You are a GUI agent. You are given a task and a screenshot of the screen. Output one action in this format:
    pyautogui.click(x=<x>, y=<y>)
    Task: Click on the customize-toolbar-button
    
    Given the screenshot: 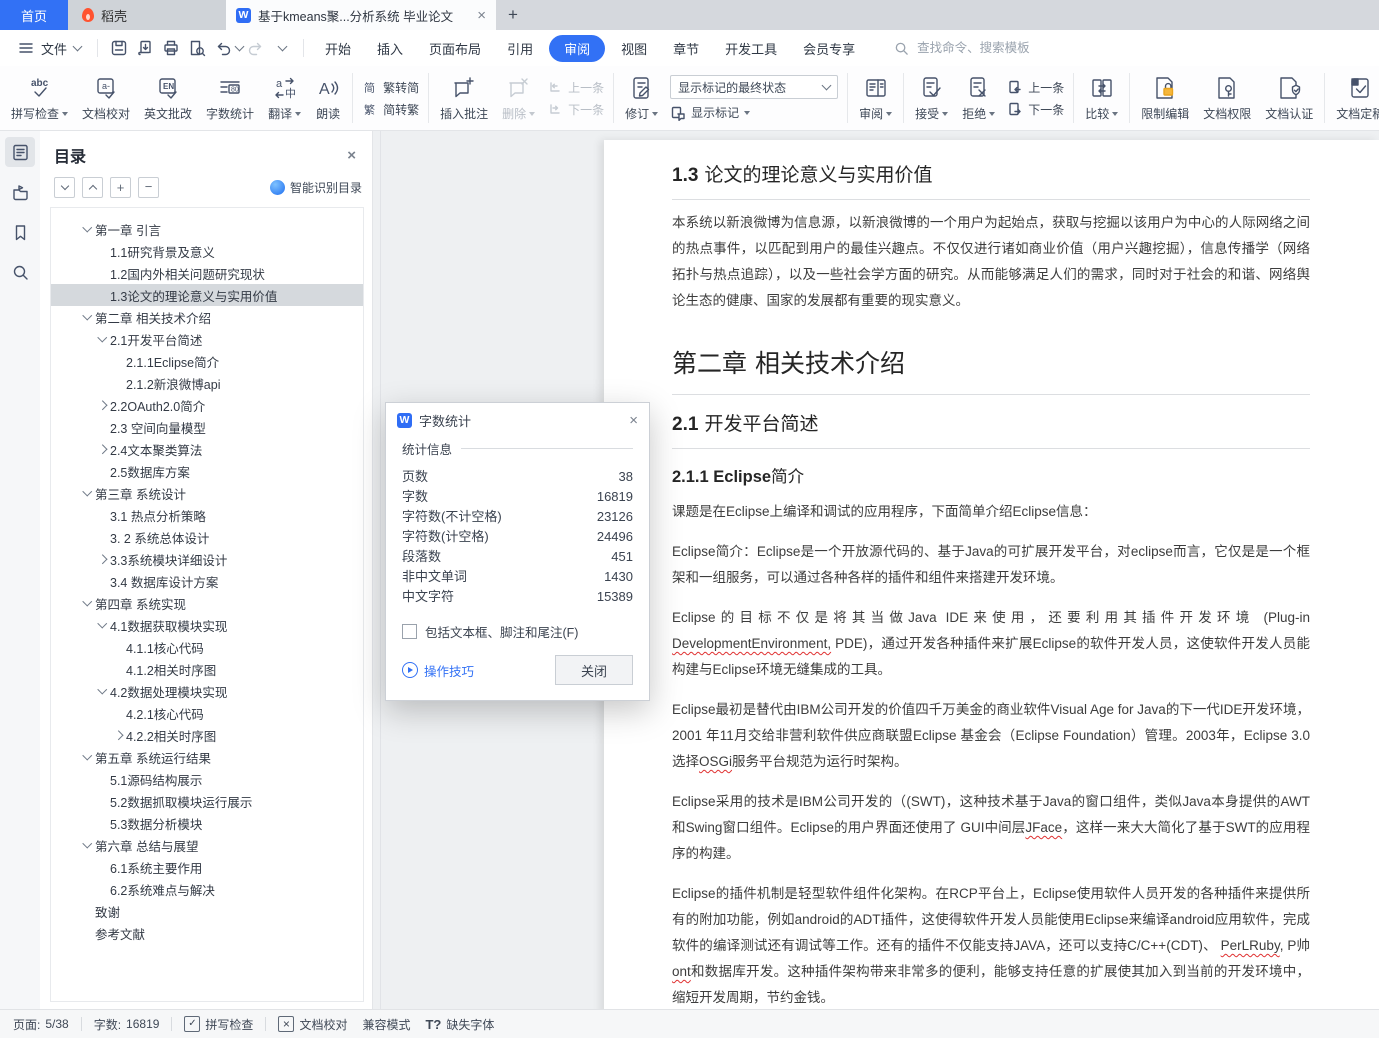 What is the action you would take?
    pyautogui.click(x=282, y=48)
    